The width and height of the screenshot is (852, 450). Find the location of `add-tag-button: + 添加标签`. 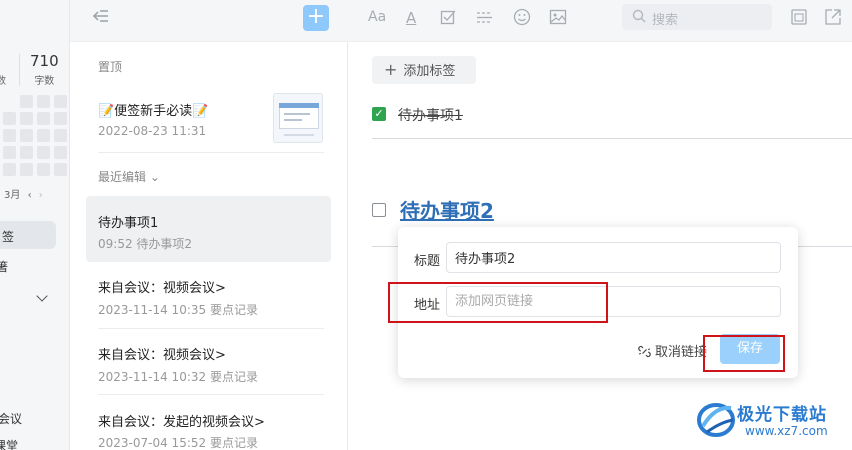

add-tag-button: + 添加标签 is located at coordinates (424, 70).